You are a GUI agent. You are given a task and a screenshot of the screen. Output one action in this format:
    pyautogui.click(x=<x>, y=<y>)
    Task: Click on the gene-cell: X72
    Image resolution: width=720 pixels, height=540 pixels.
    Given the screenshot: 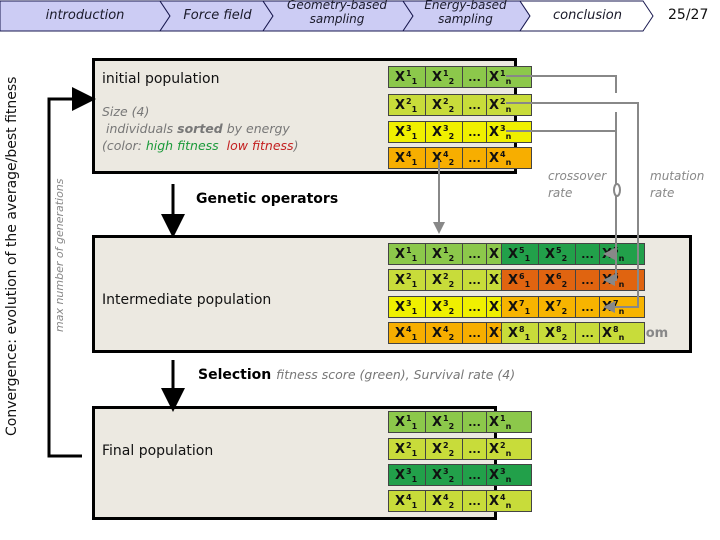 What is the action you would take?
    pyautogui.click(x=557, y=307)
    